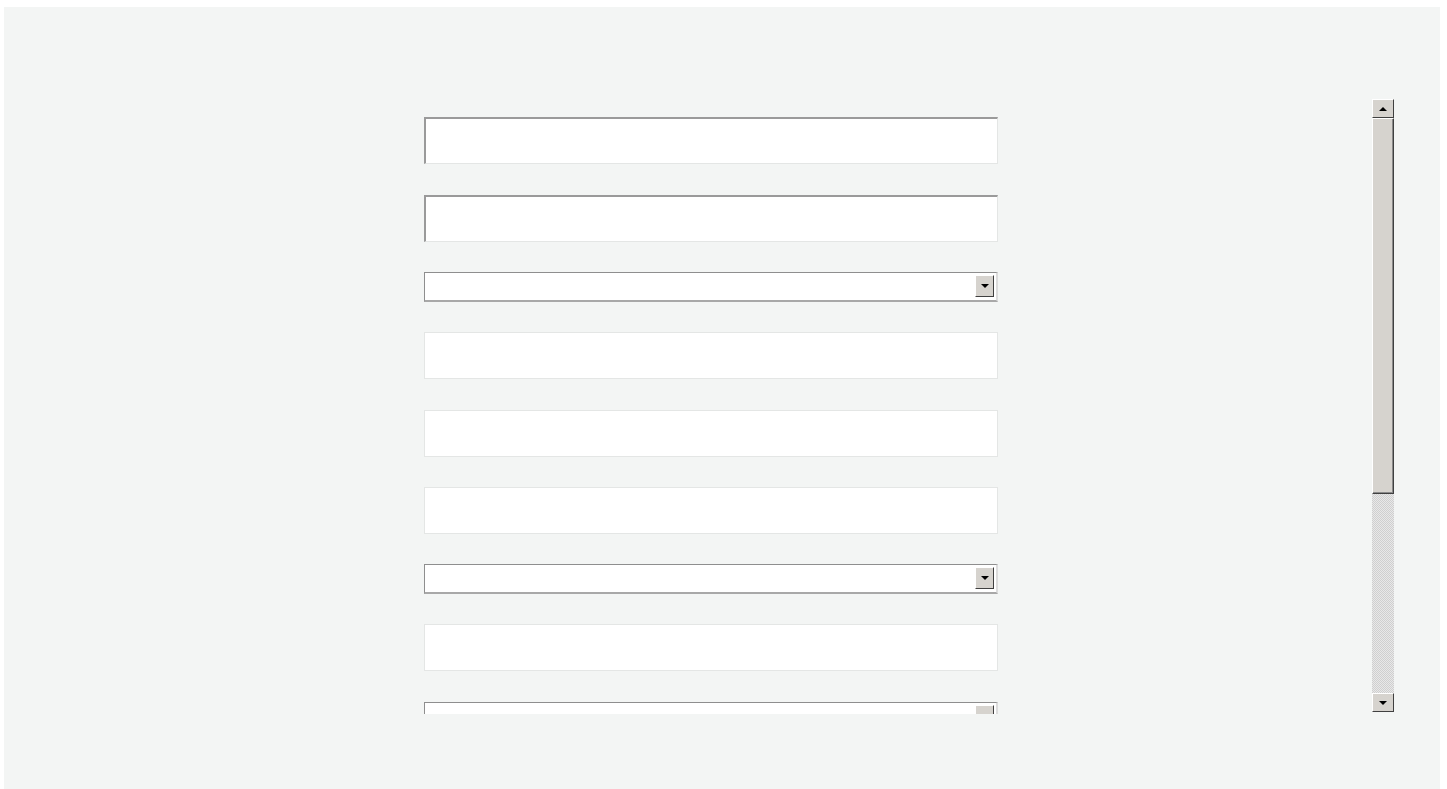 The width and height of the screenshot is (1447, 789). I want to click on scroll-down-button, so click(1383, 702).